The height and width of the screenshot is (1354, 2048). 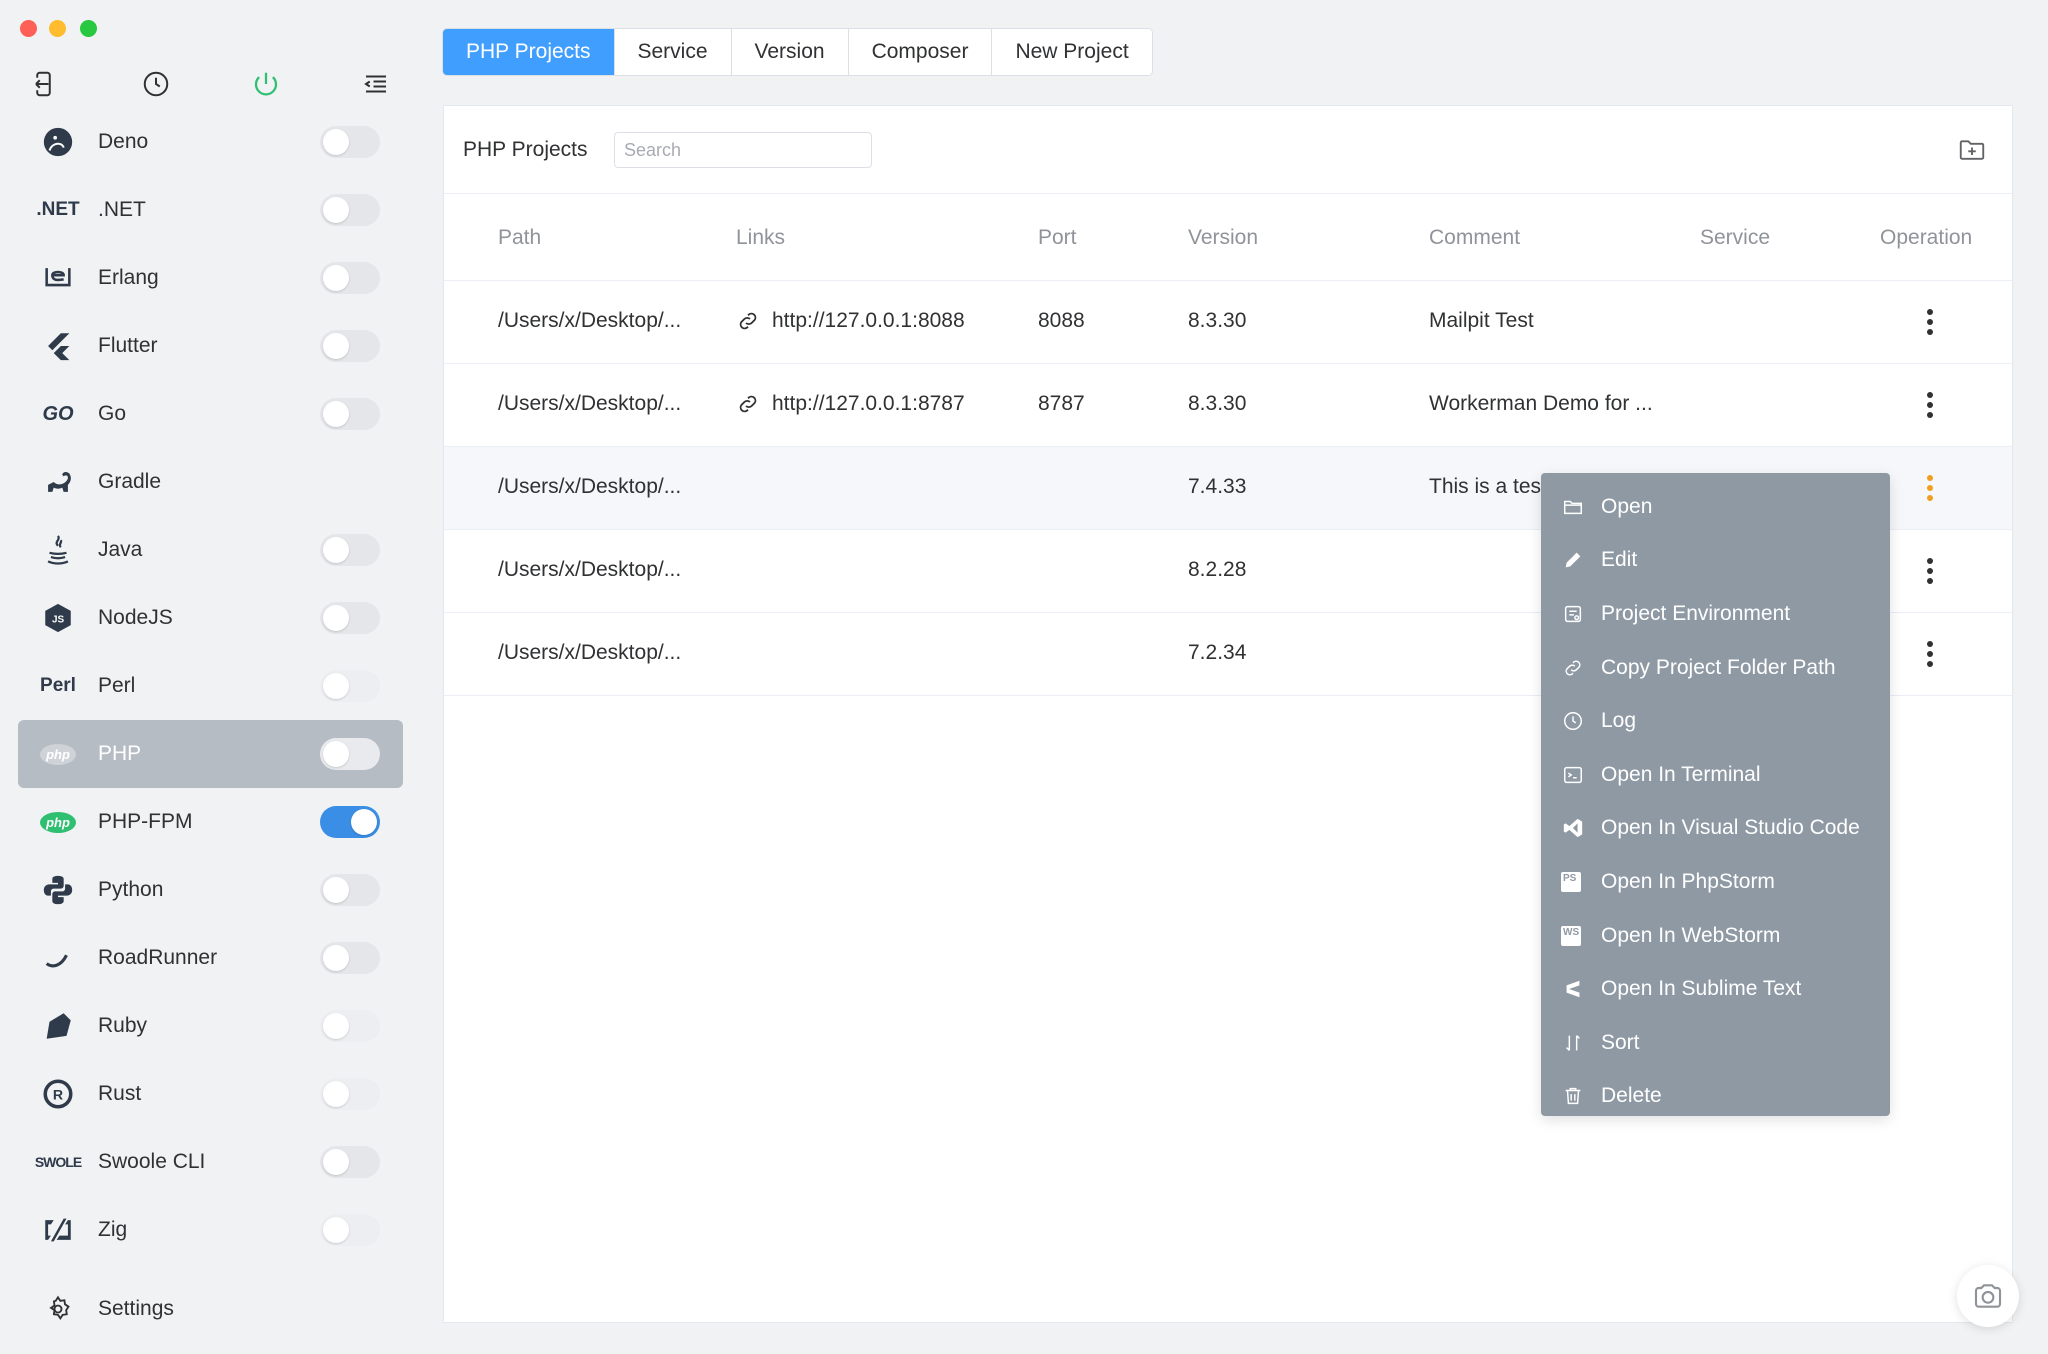 I want to click on link-cell: http://127.0.0.1:8787, so click(x=850, y=404).